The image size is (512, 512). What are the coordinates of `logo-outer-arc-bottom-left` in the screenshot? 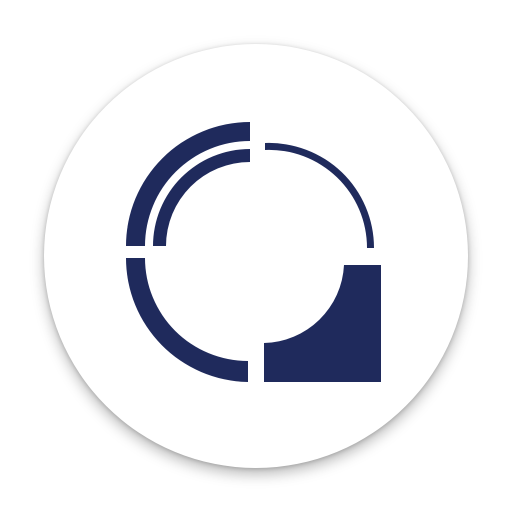 It's located at (186, 320).